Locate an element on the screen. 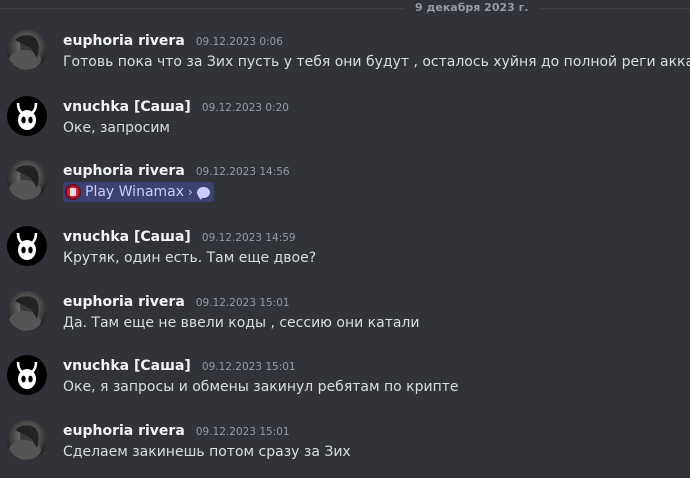 The image size is (690, 478). chat-bubble-icon is located at coordinates (203, 193).